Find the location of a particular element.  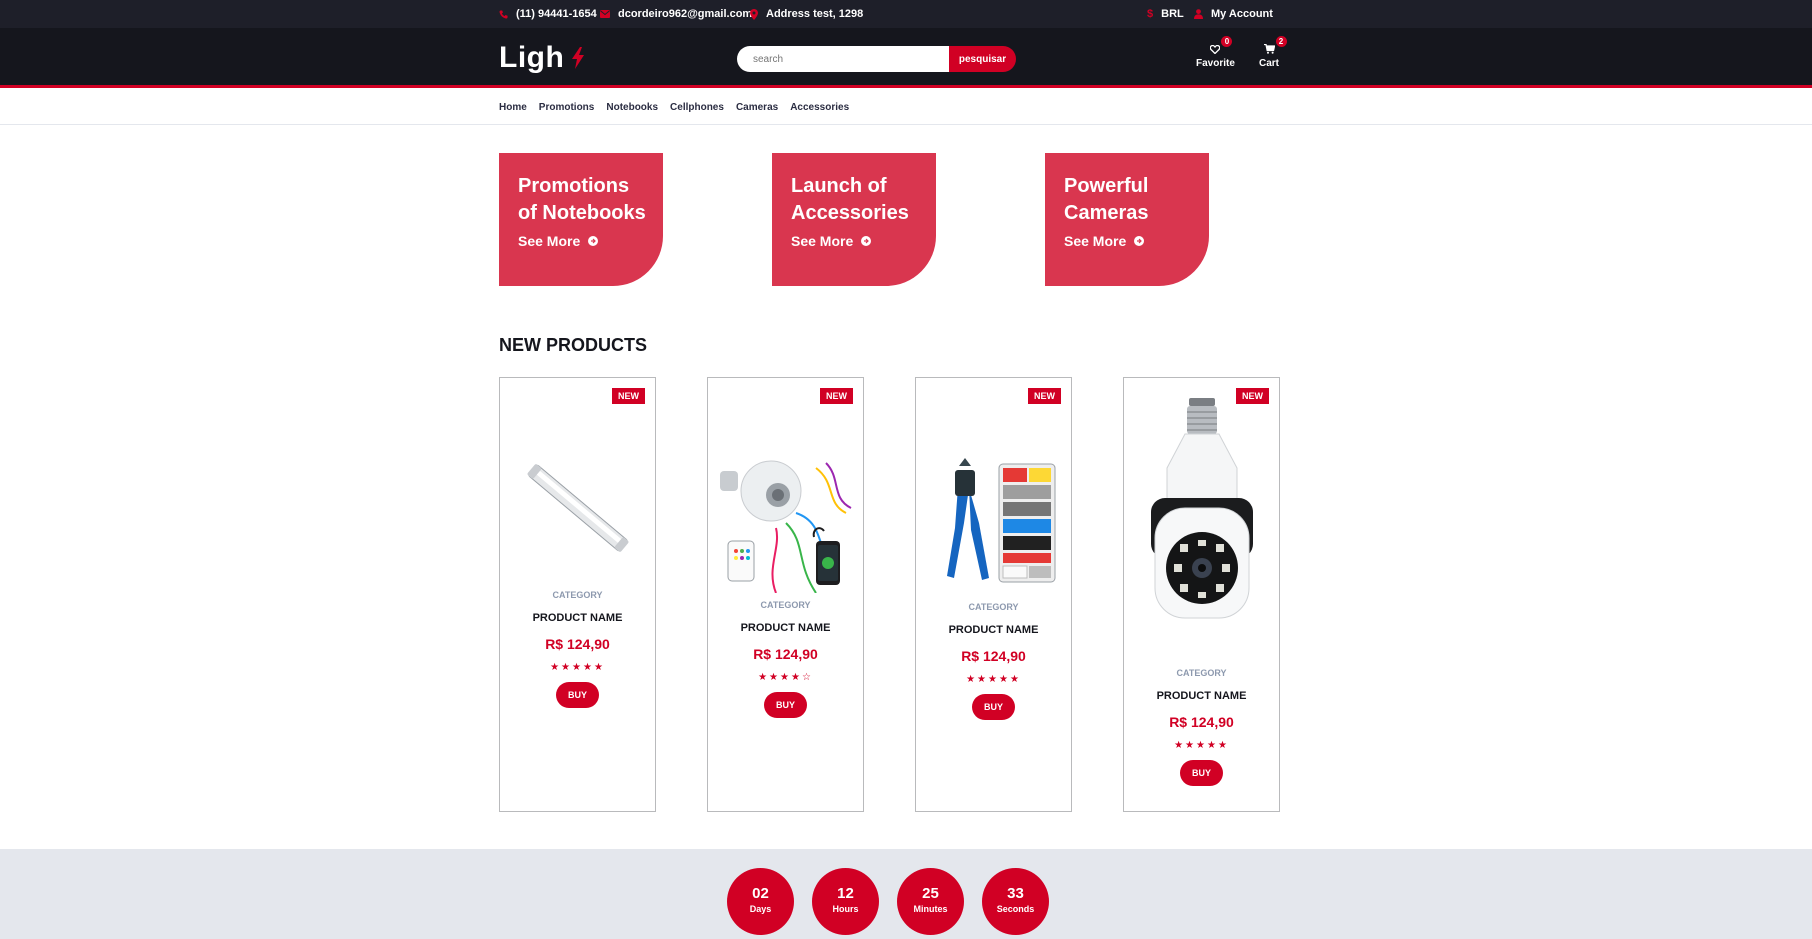

address-text: Address test, 1298 is located at coordinates (815, 14).